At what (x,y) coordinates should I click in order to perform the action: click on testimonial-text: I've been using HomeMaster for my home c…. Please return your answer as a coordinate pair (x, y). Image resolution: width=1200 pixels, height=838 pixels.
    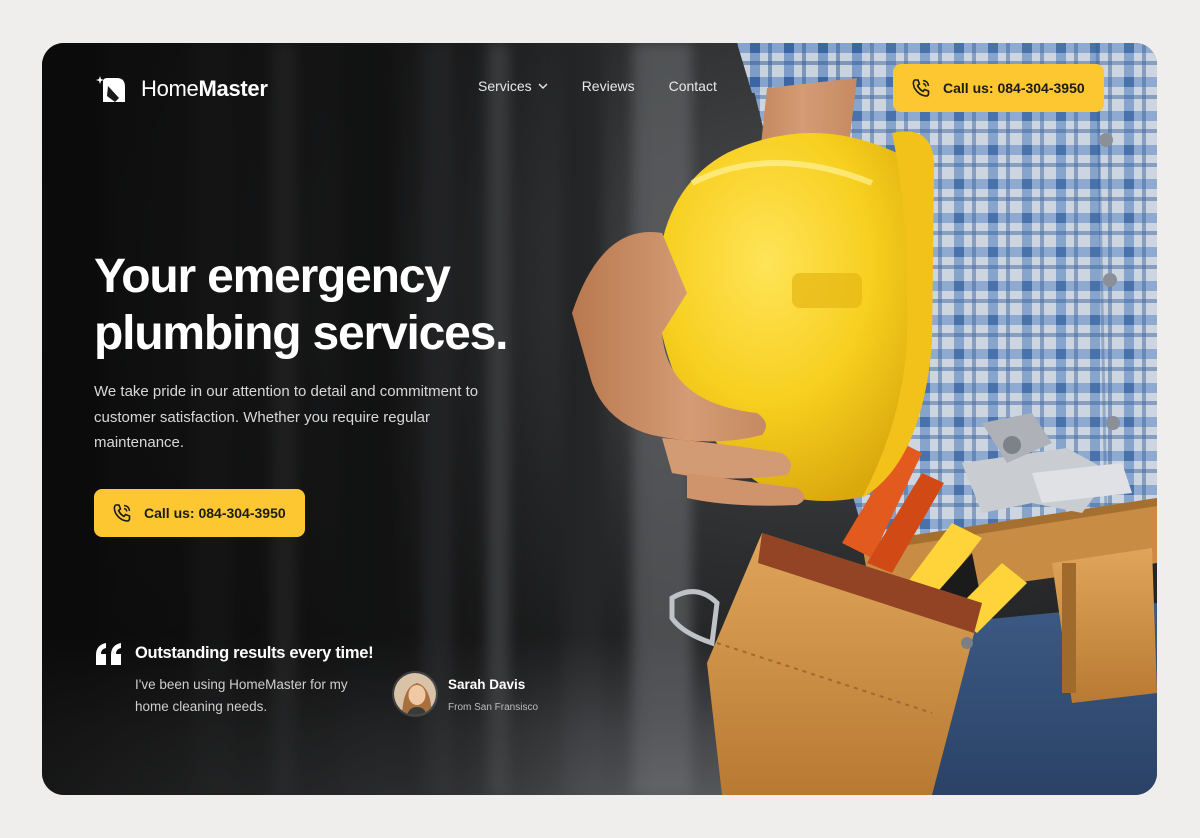
    Looking at the image, I should click on (241, 695).